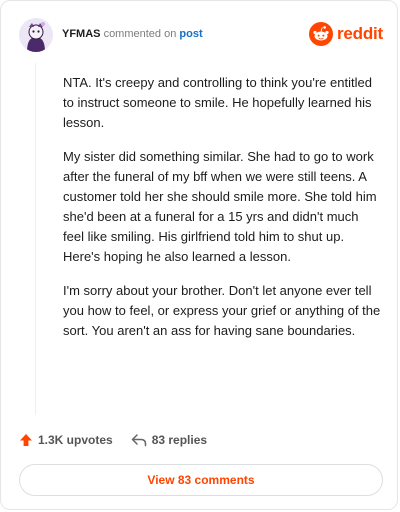  Describe the element at coordinates (138, 440) in the screenshot. I see `reply-arrow-icon` at that location.